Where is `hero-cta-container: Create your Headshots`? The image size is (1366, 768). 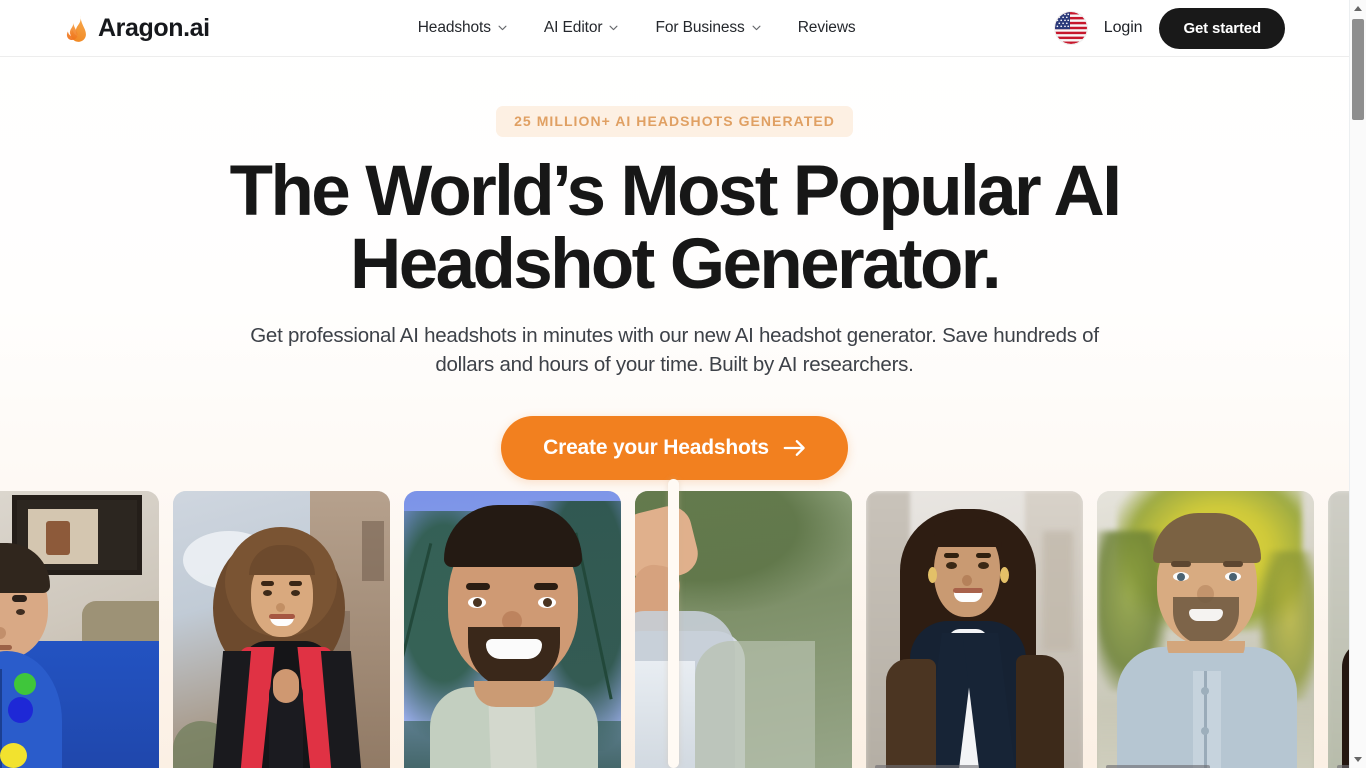
hero-cta-container: Create your Headshots is located at coordinates (674, 447).